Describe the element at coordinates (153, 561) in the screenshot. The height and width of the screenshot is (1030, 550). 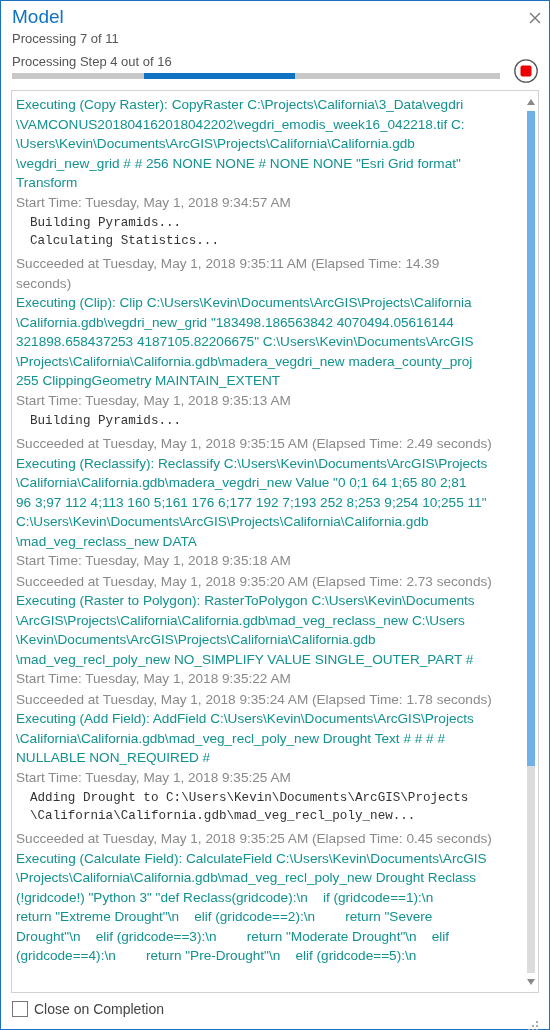
I see `start-time: Start Time: Tuesday, May 1, 2018 9:35:18 AM` at that location.